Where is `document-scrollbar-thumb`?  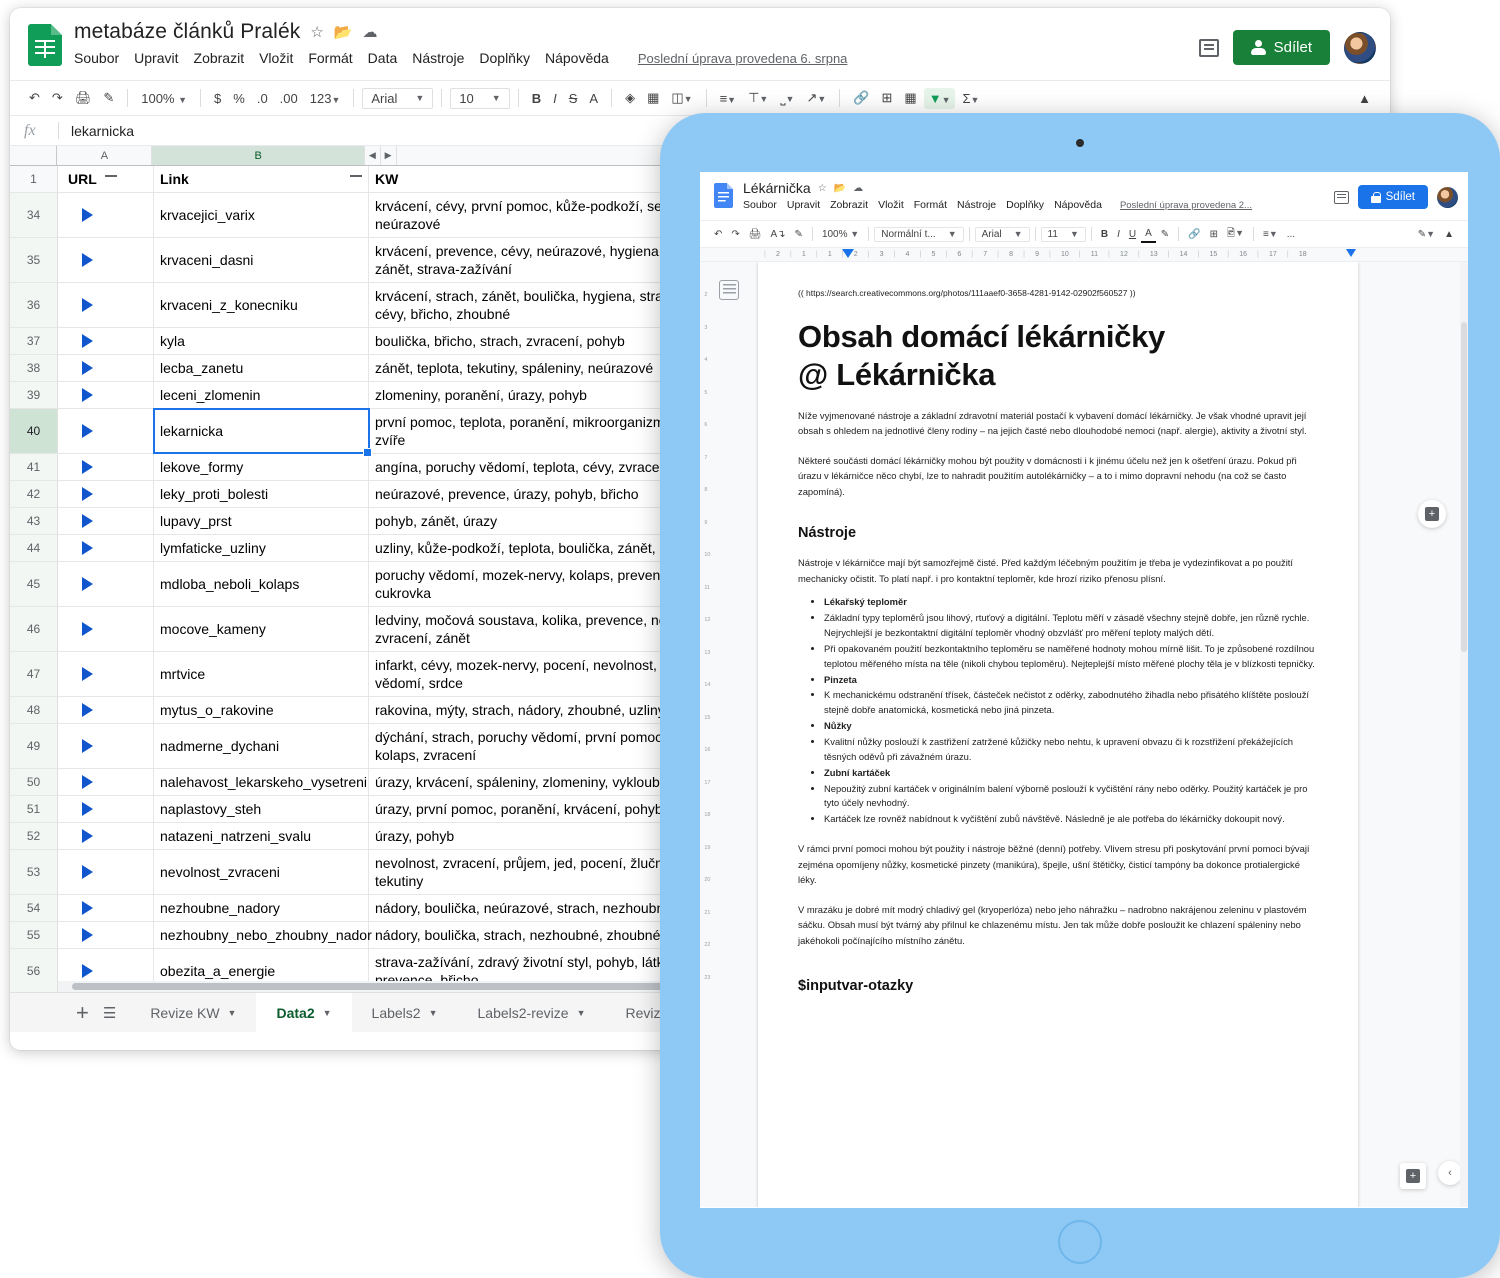
document-scrollbar-thumb is located at coordinates (1464, 487).